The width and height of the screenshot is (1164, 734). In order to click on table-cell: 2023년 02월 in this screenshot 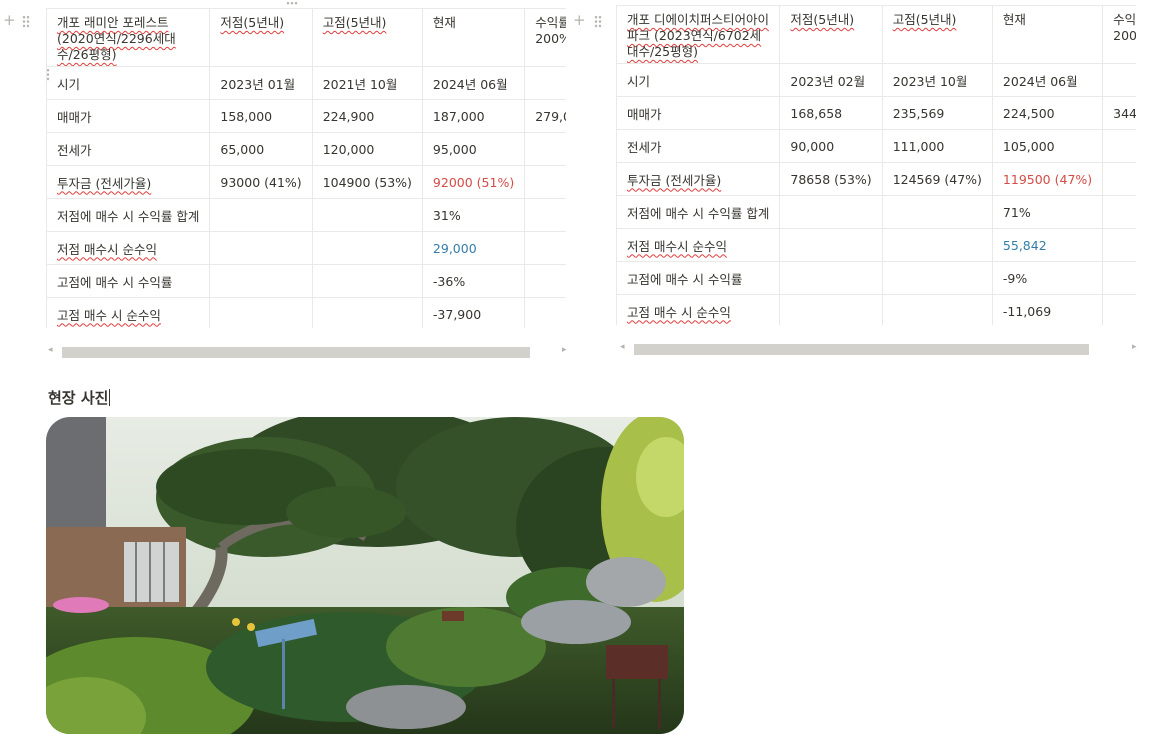, I will do `click(831, 80)`.